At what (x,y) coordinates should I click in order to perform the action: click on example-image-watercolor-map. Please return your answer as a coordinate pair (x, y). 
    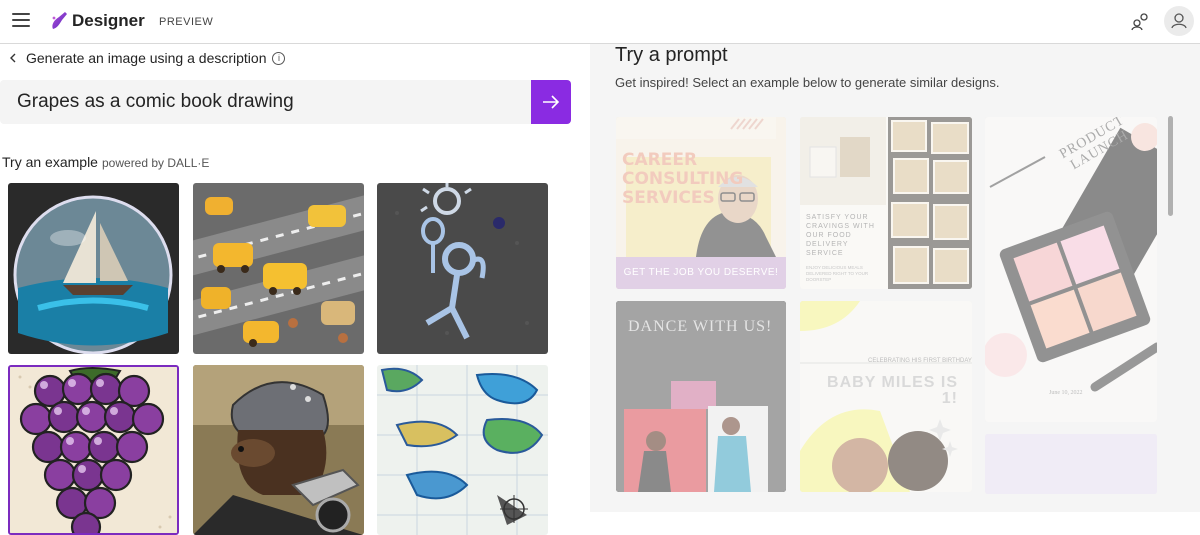
    Looking at the image, I should click on (462, 450).